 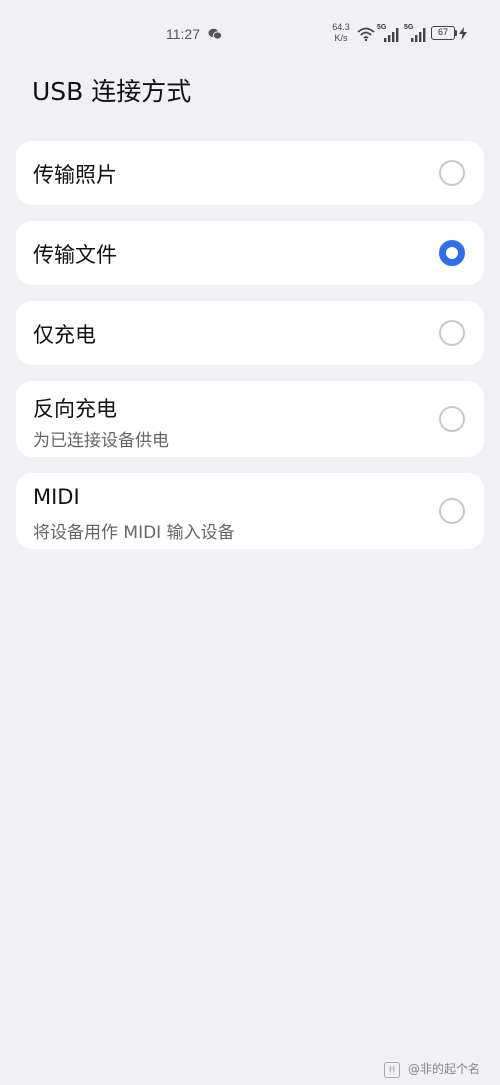 I want to click on status-time: 11:27, so click(x=183, y=34).